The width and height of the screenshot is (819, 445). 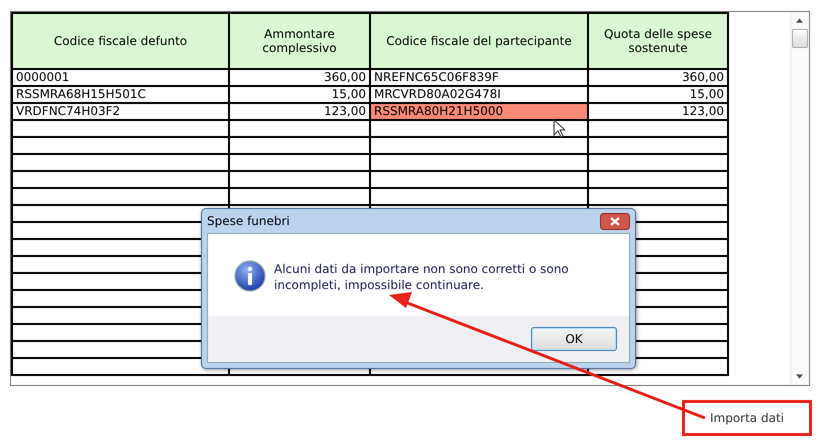 What do you see at coordinates (800, 38) in the screenshot?
I see `scroll-thumb` at bounding box center [800, 38].